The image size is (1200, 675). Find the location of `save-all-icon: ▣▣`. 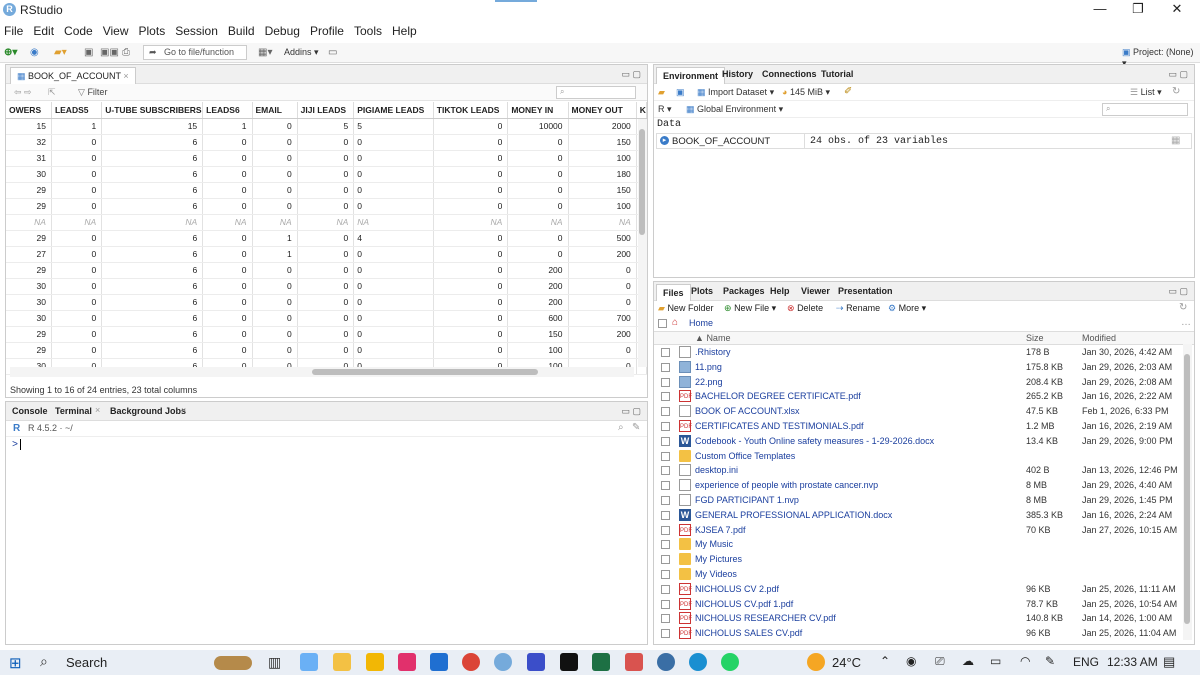

save-all-icon: ▣▣ is located at coordinates (109, 52).